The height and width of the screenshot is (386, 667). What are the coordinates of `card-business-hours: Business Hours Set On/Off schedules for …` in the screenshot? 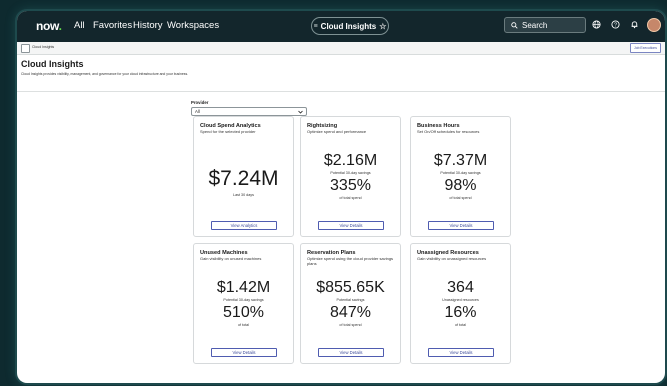 It's located at (460, 176).